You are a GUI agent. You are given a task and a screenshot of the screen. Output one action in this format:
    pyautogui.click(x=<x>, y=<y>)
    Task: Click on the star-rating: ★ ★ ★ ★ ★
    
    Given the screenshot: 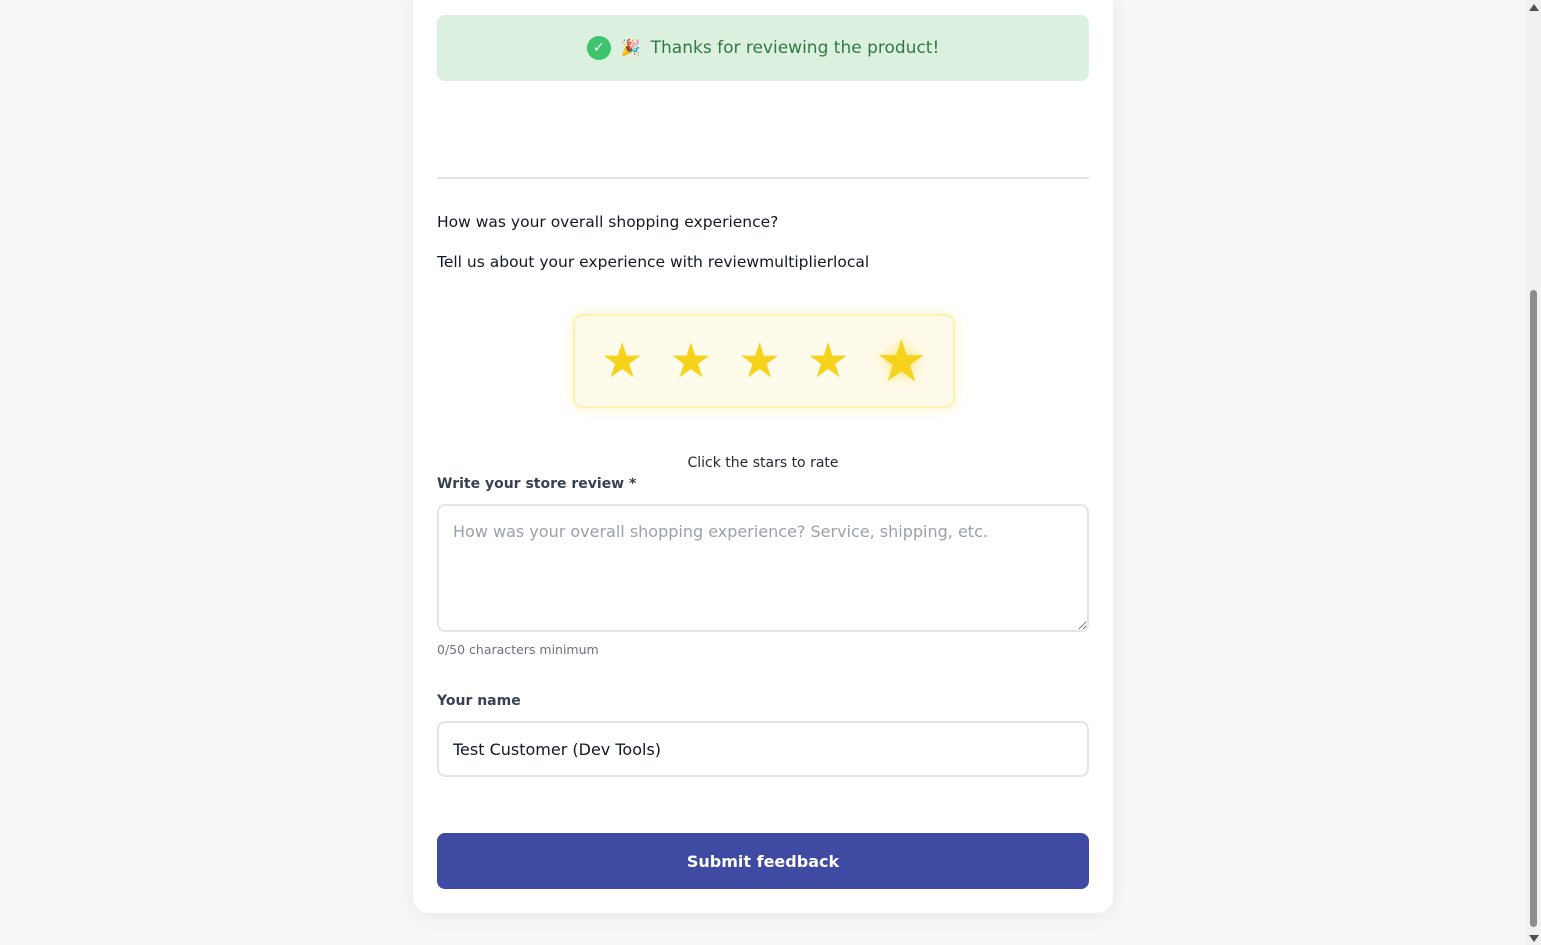 What is the action you would take?
    pyautogui.click(x=764, y=361)
    